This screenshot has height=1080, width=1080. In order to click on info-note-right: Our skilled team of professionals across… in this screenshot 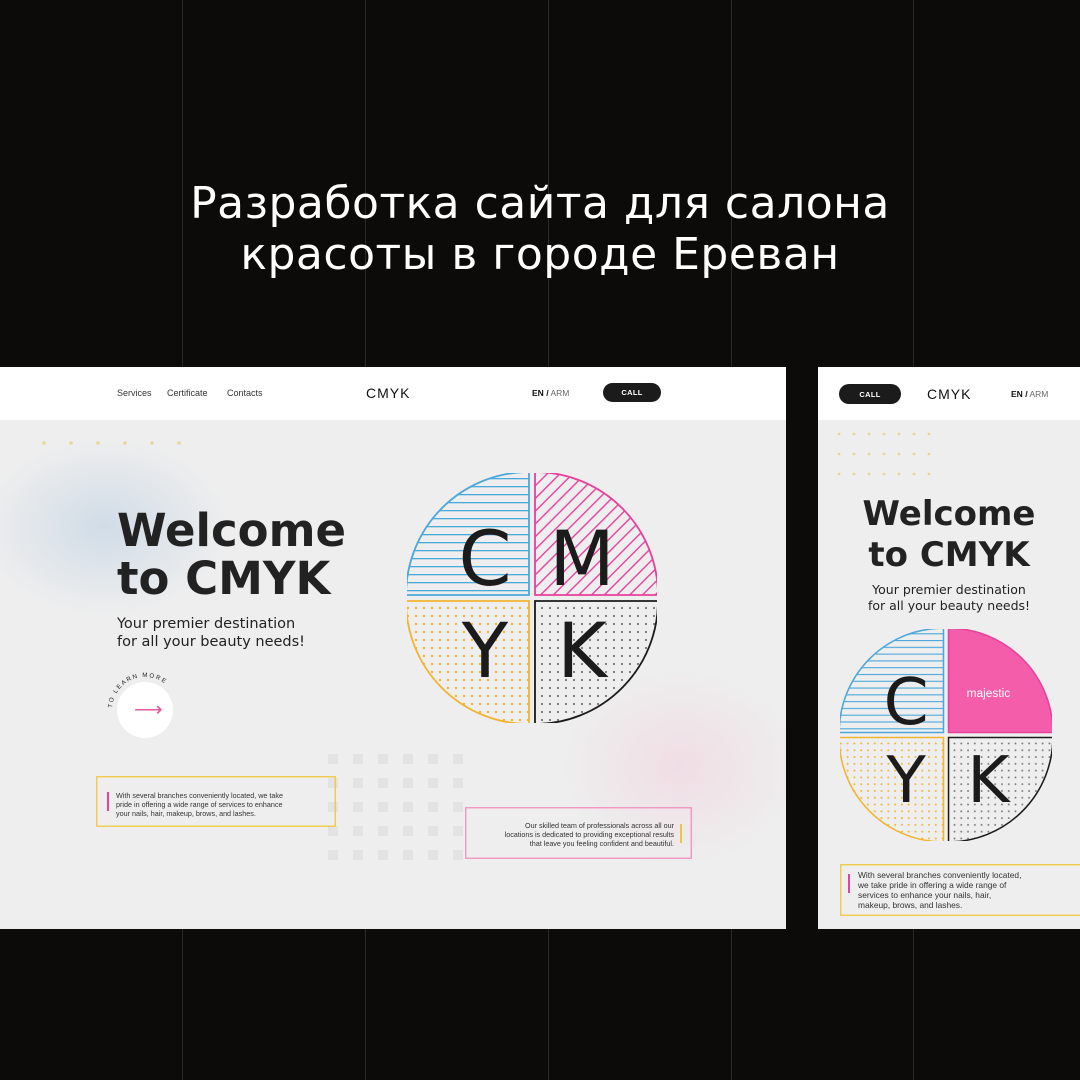, I will do `click(578, 833)`.